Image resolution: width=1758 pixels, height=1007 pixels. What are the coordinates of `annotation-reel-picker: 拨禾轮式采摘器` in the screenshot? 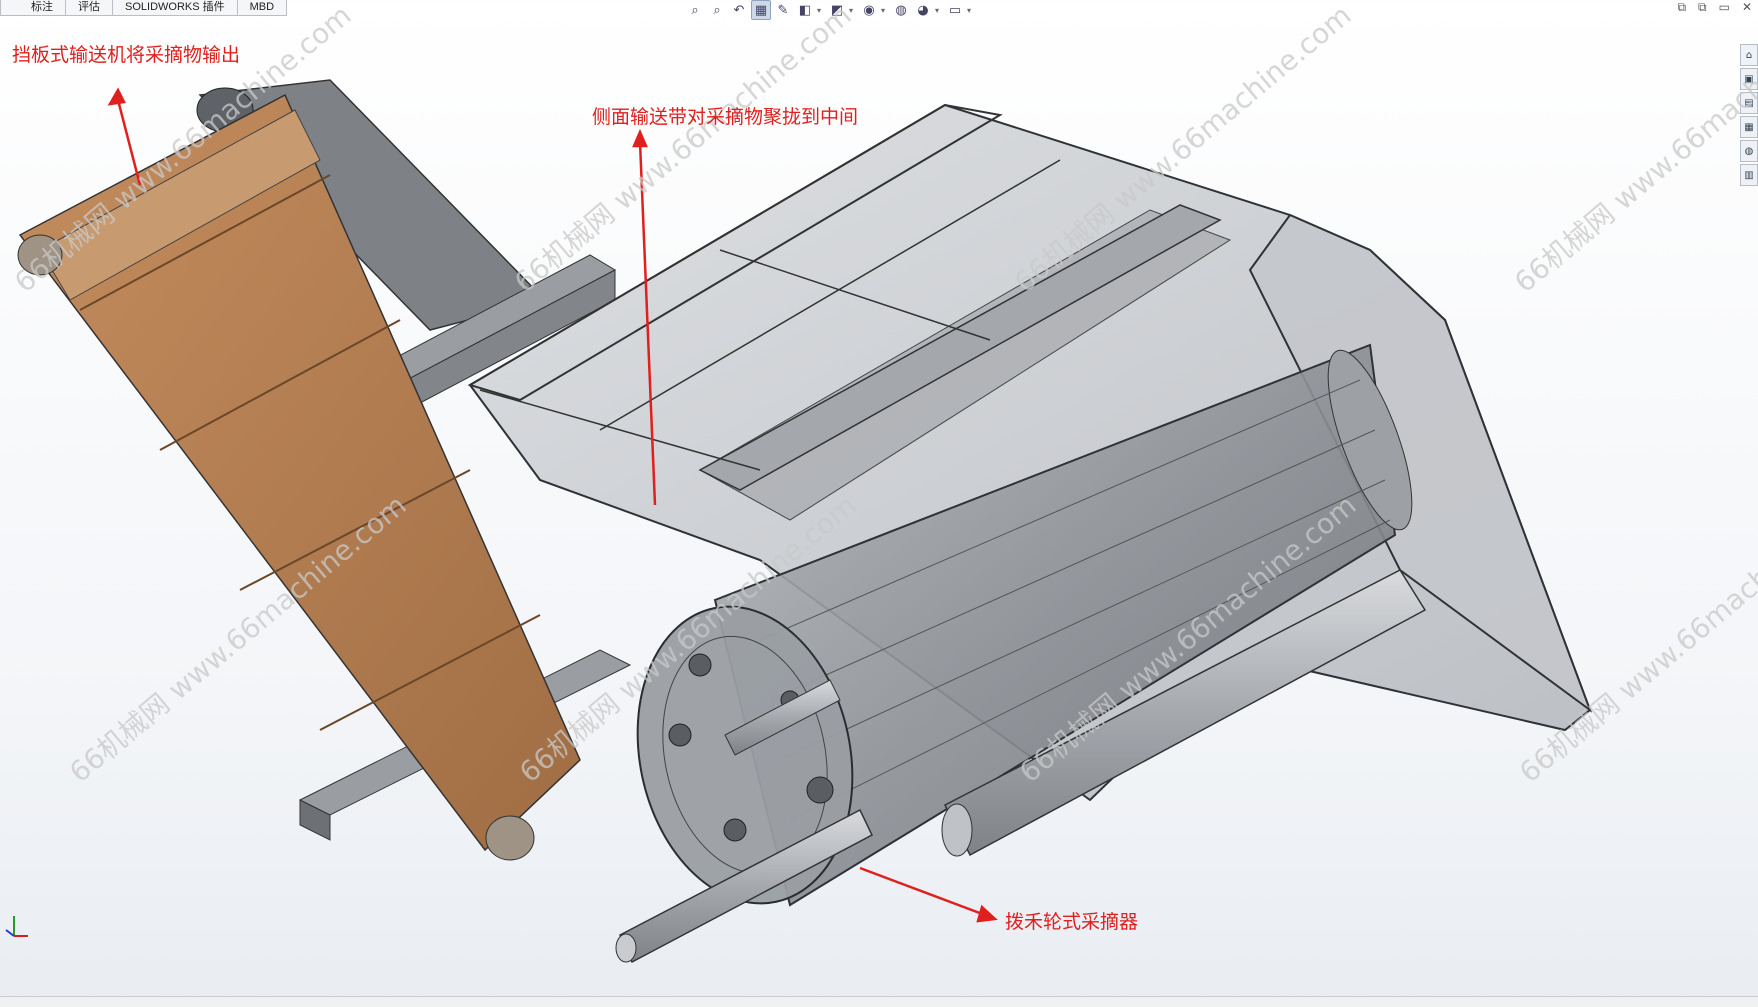 It's located at (1072, 922).